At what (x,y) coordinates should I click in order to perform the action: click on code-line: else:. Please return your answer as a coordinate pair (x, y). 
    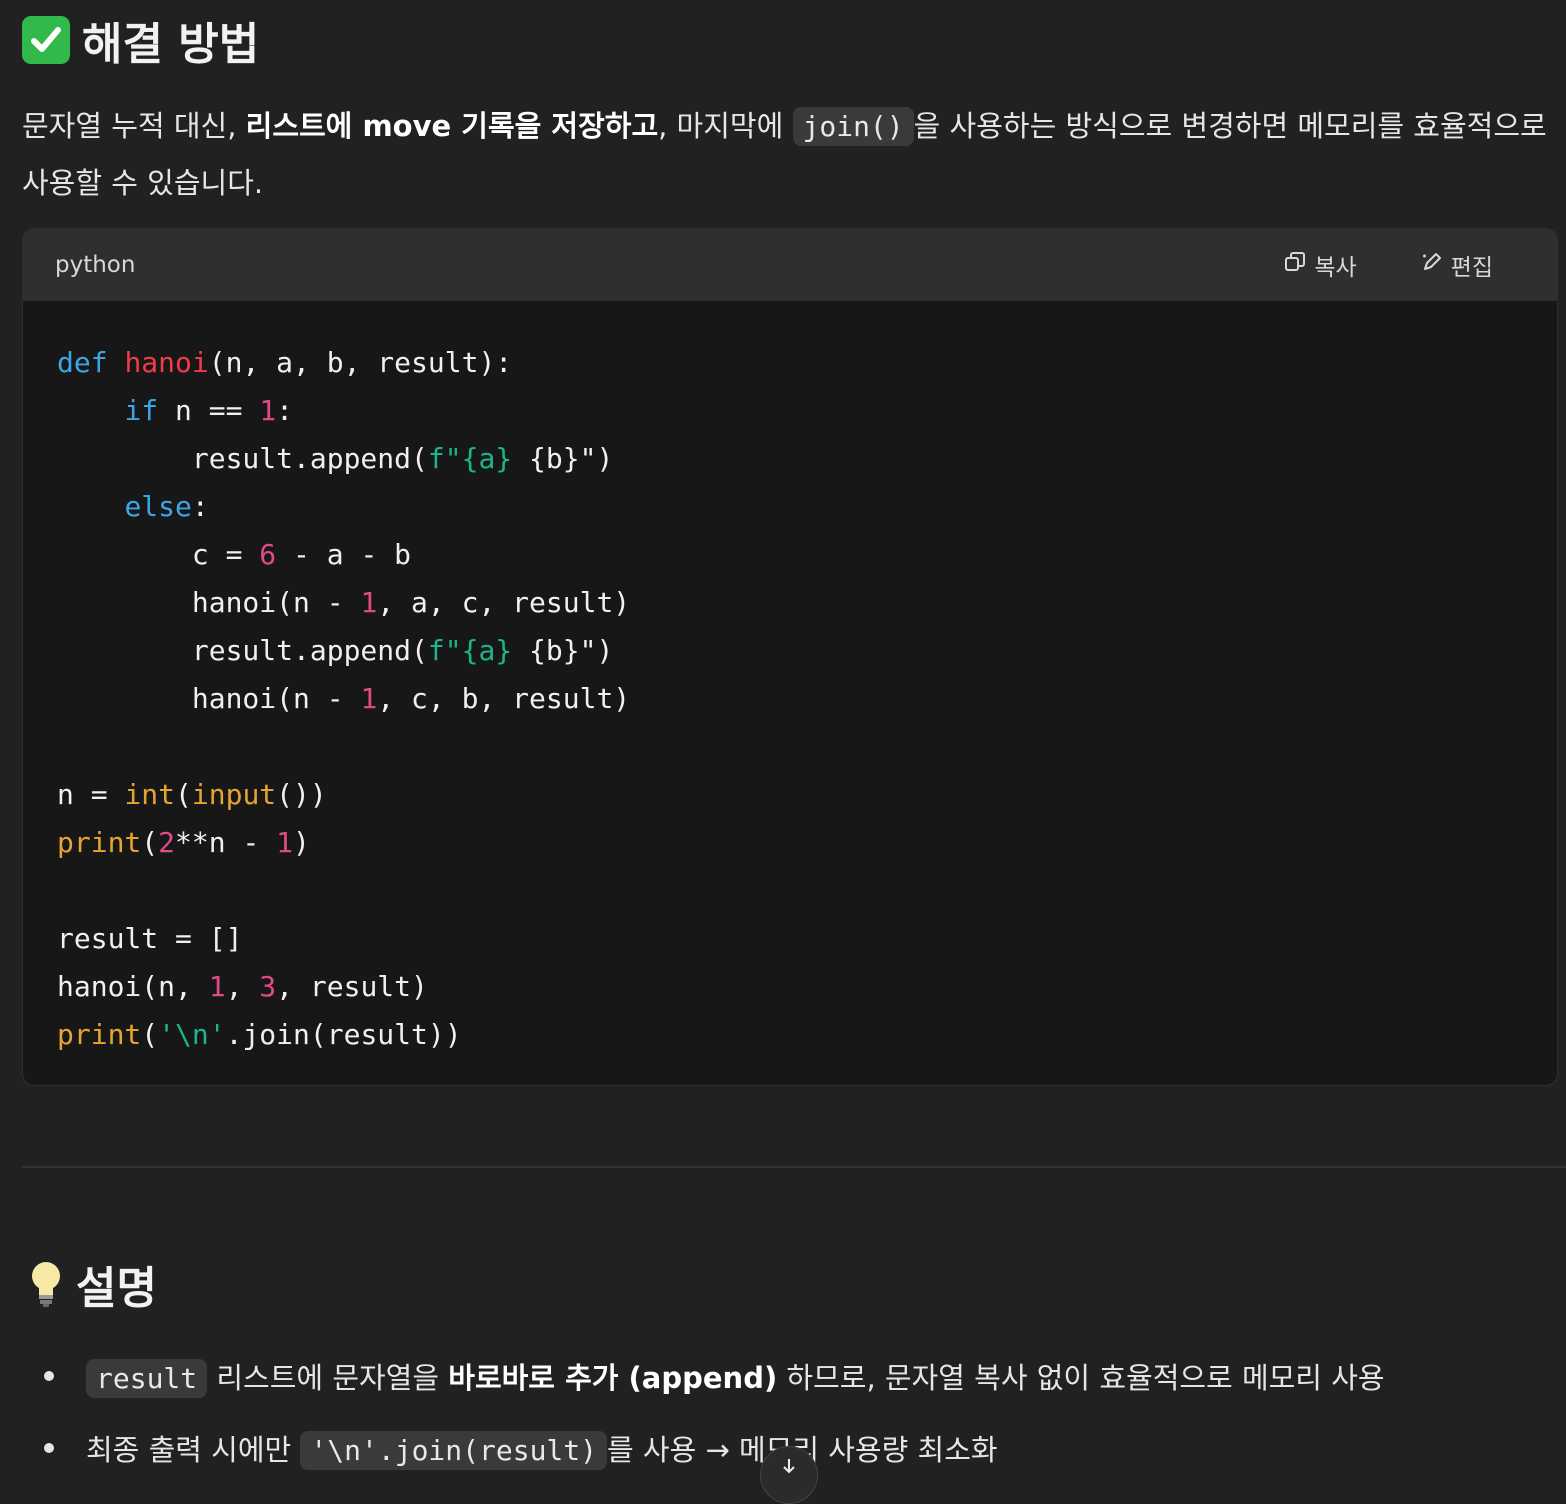
    Looking at the image, I should click on (166, 506).